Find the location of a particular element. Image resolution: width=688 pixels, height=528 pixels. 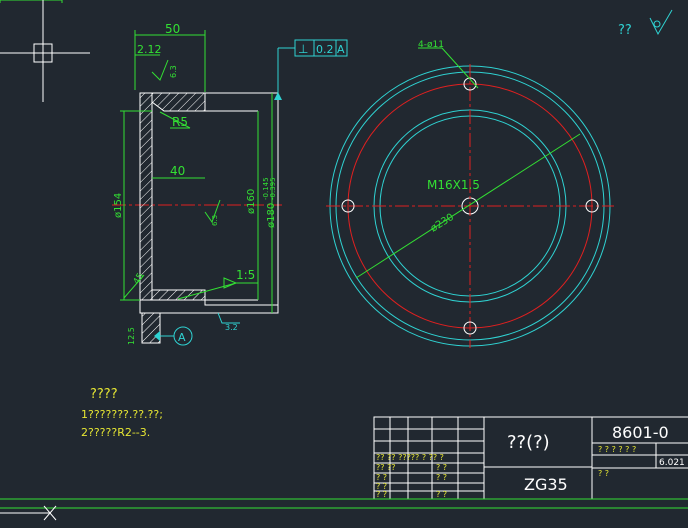

datum-a: A is located at coordinates (182, 337).